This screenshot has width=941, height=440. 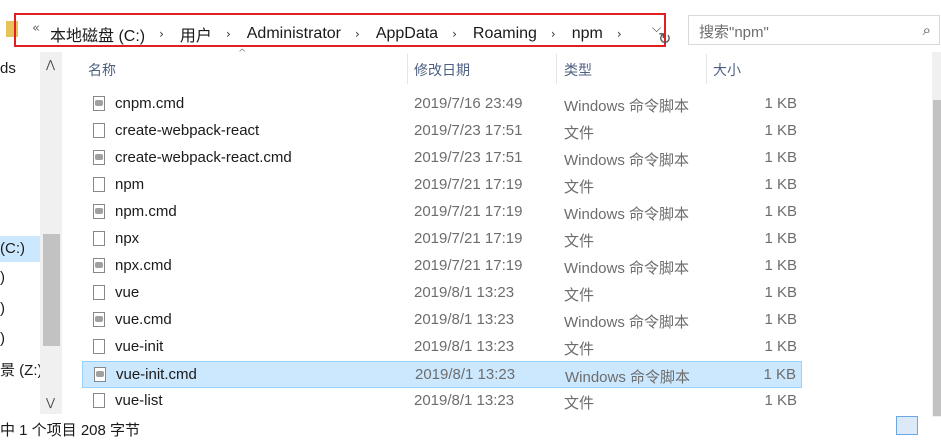 What do you see at coordinates (937, 258) in the screenshot?
I see `file-list-scrollbar-thumb` at bounding box center [937, 258].